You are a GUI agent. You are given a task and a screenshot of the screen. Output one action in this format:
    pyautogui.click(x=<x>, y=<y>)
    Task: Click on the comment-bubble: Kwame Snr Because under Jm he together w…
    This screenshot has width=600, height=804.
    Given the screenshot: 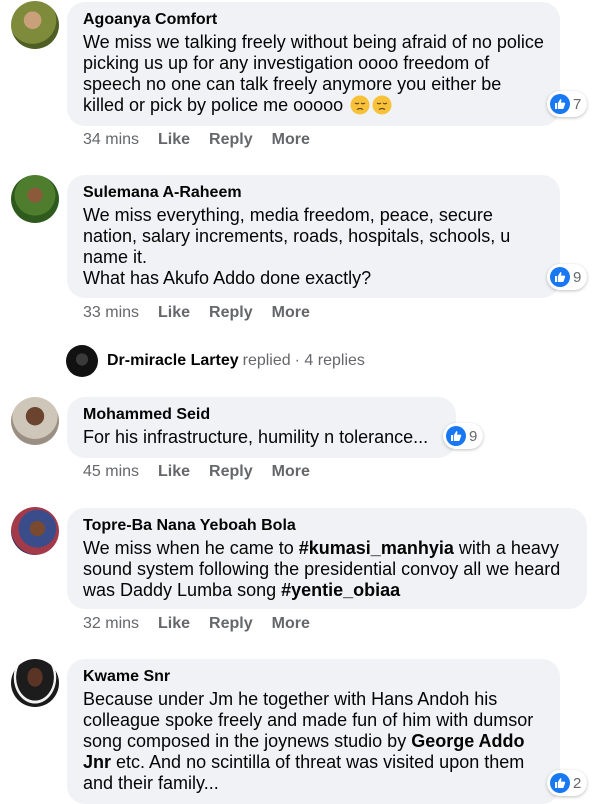 What is the action you would take?
    pyautogui.click(x=313, y=731)
    